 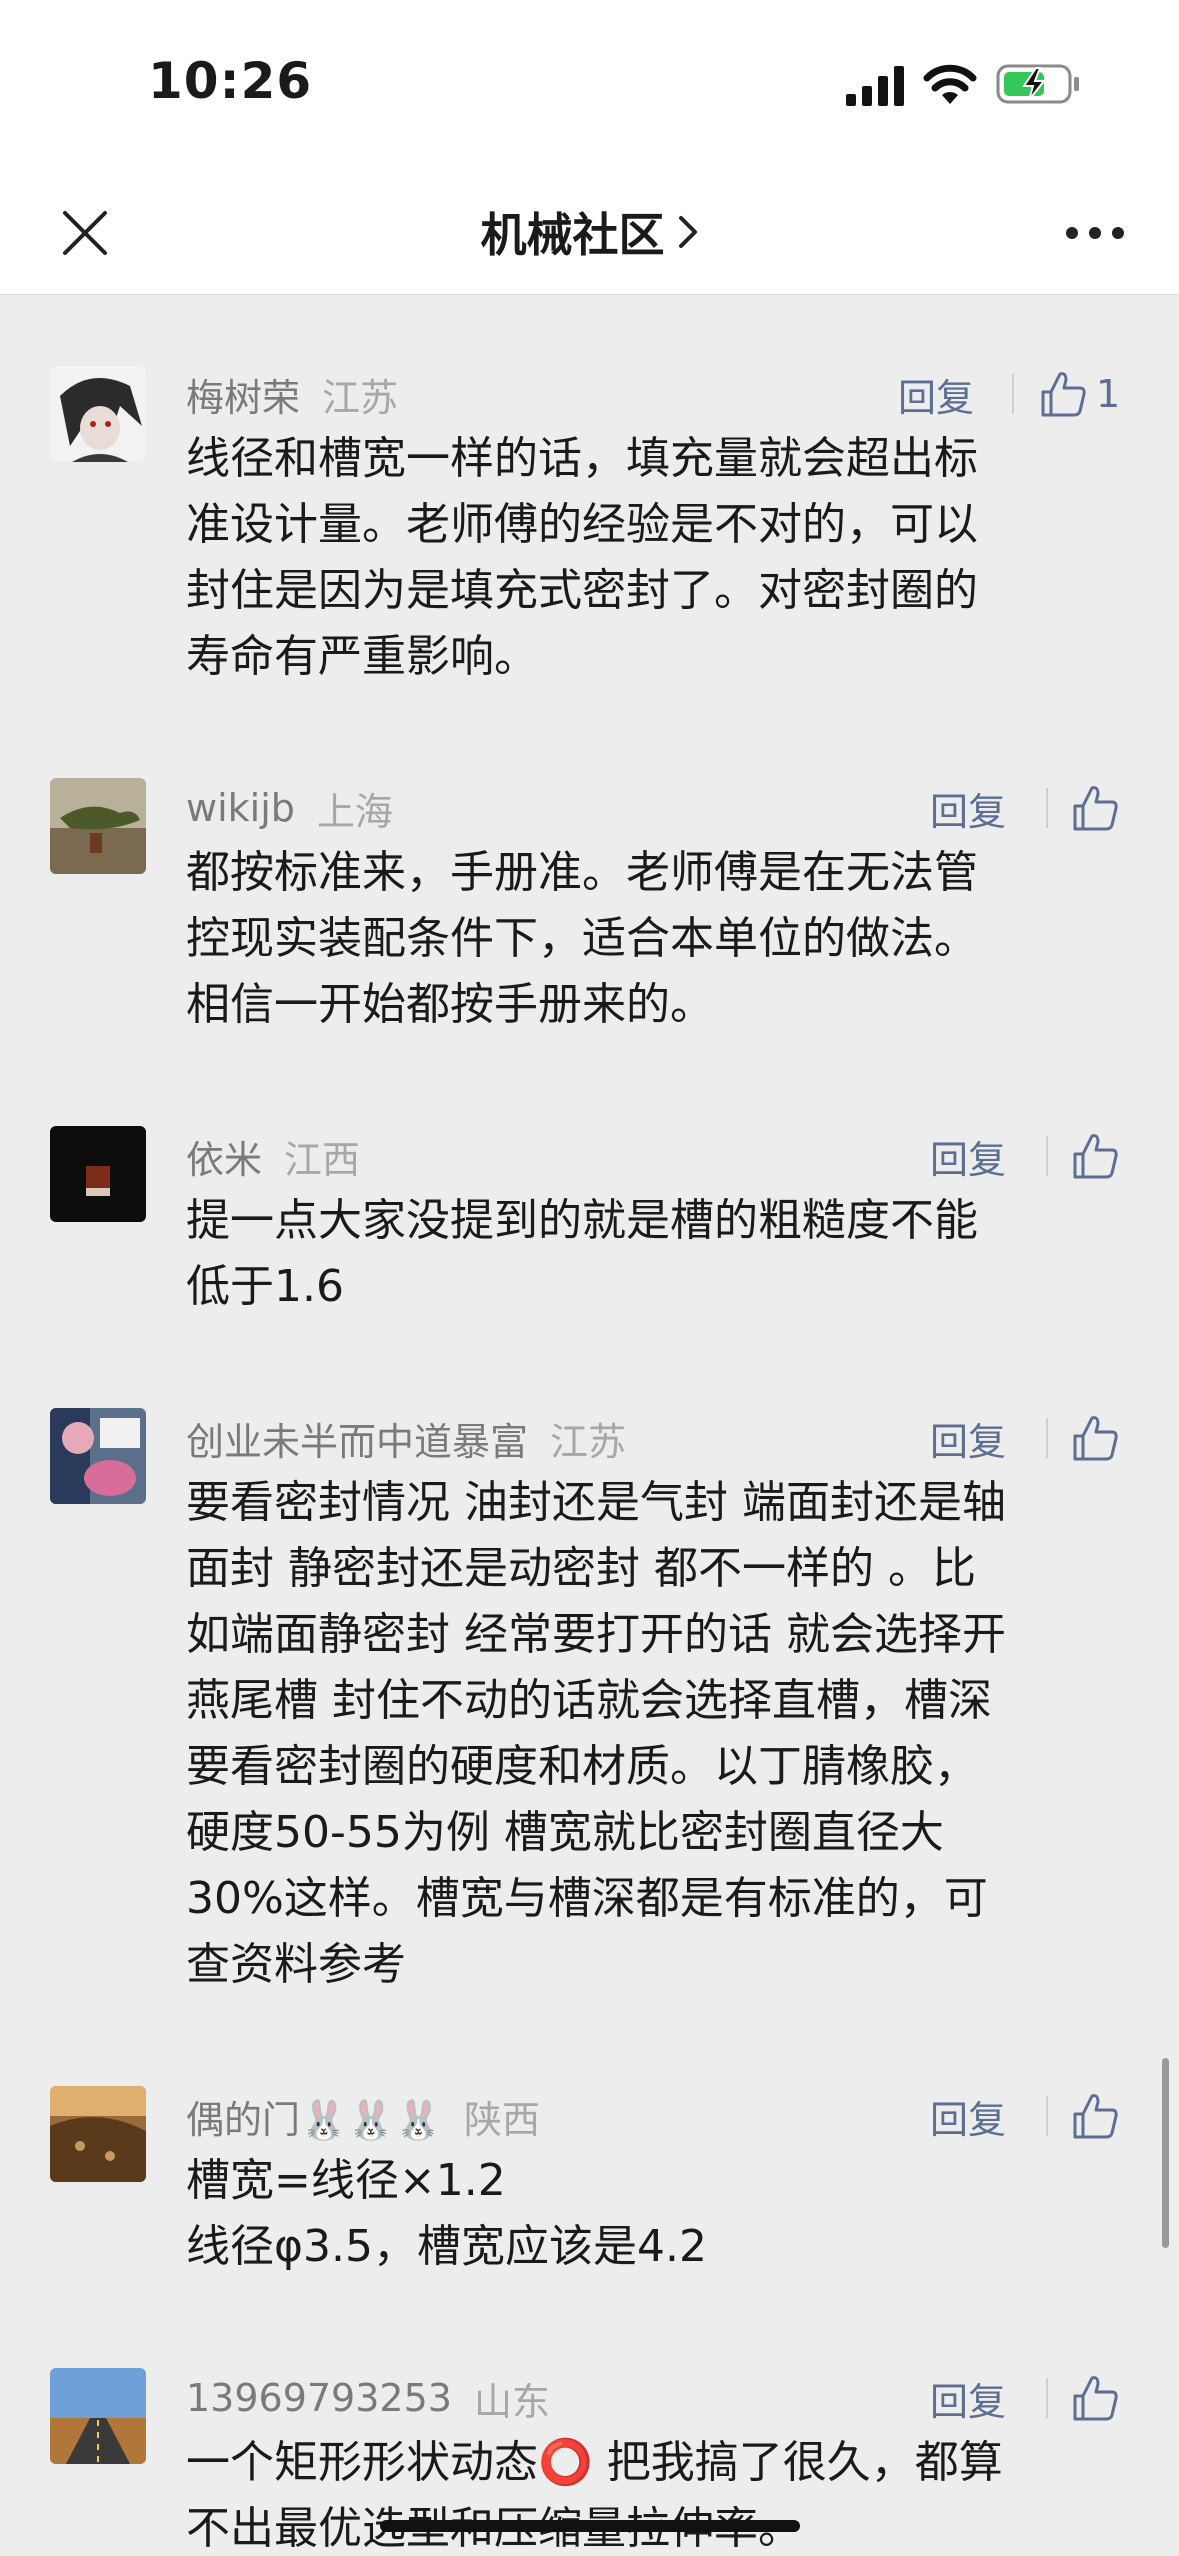 What do you see at coordinates (357, 1438) in the screenshot?
I see `comment-author: 创业未半而中道暴富` at bounding box center [357, 1438].